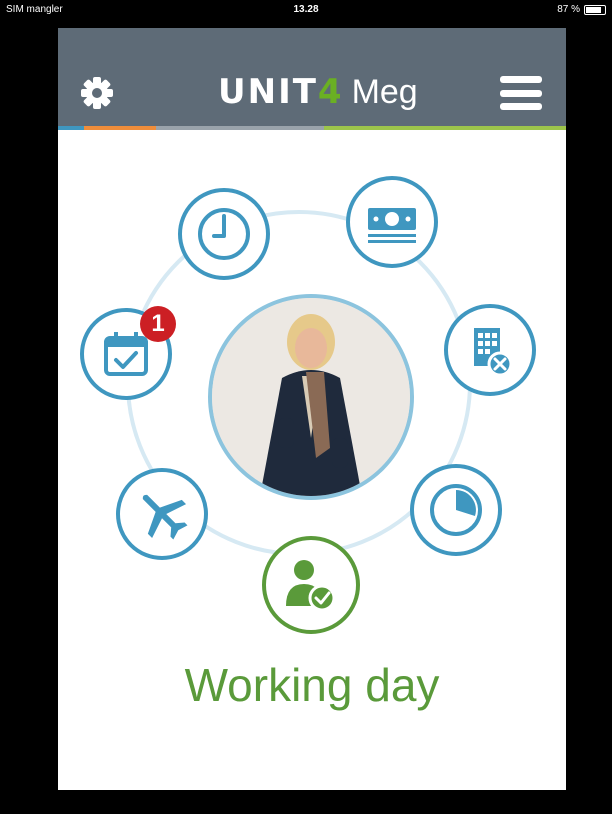 This screenshot has height=814, width=612. I want to click on expenses-button, so click(392, 222).